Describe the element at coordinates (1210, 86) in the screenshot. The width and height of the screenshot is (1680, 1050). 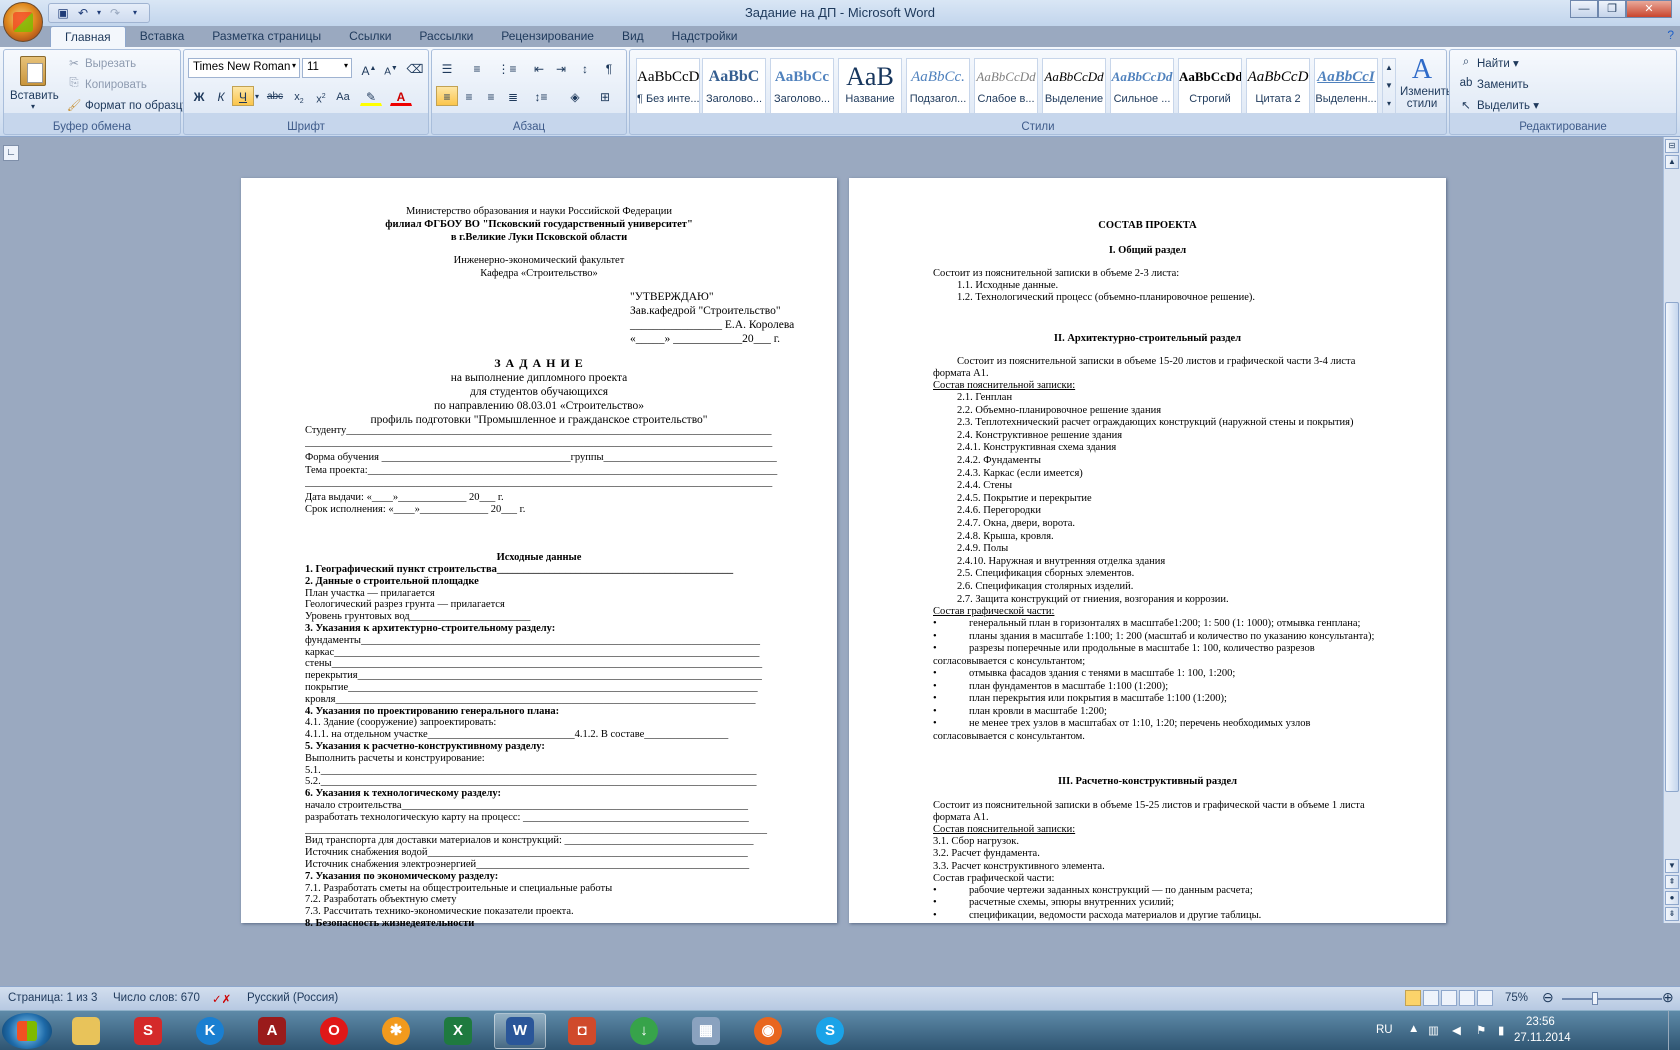
I see `style-strong: AaBbCcDd Строгий` at that location.